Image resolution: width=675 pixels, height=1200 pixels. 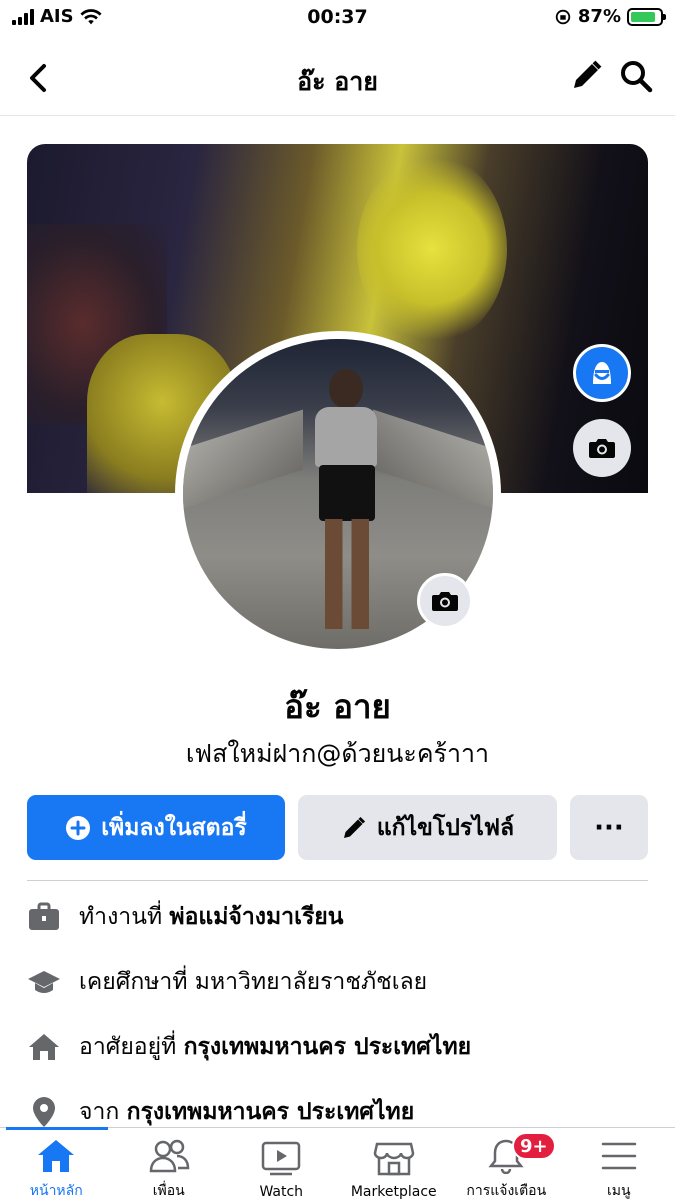 What do you see at coordinates (619, 1156) in the screenshot?
I see `menu-icon` at bounding box center [619, 1156].